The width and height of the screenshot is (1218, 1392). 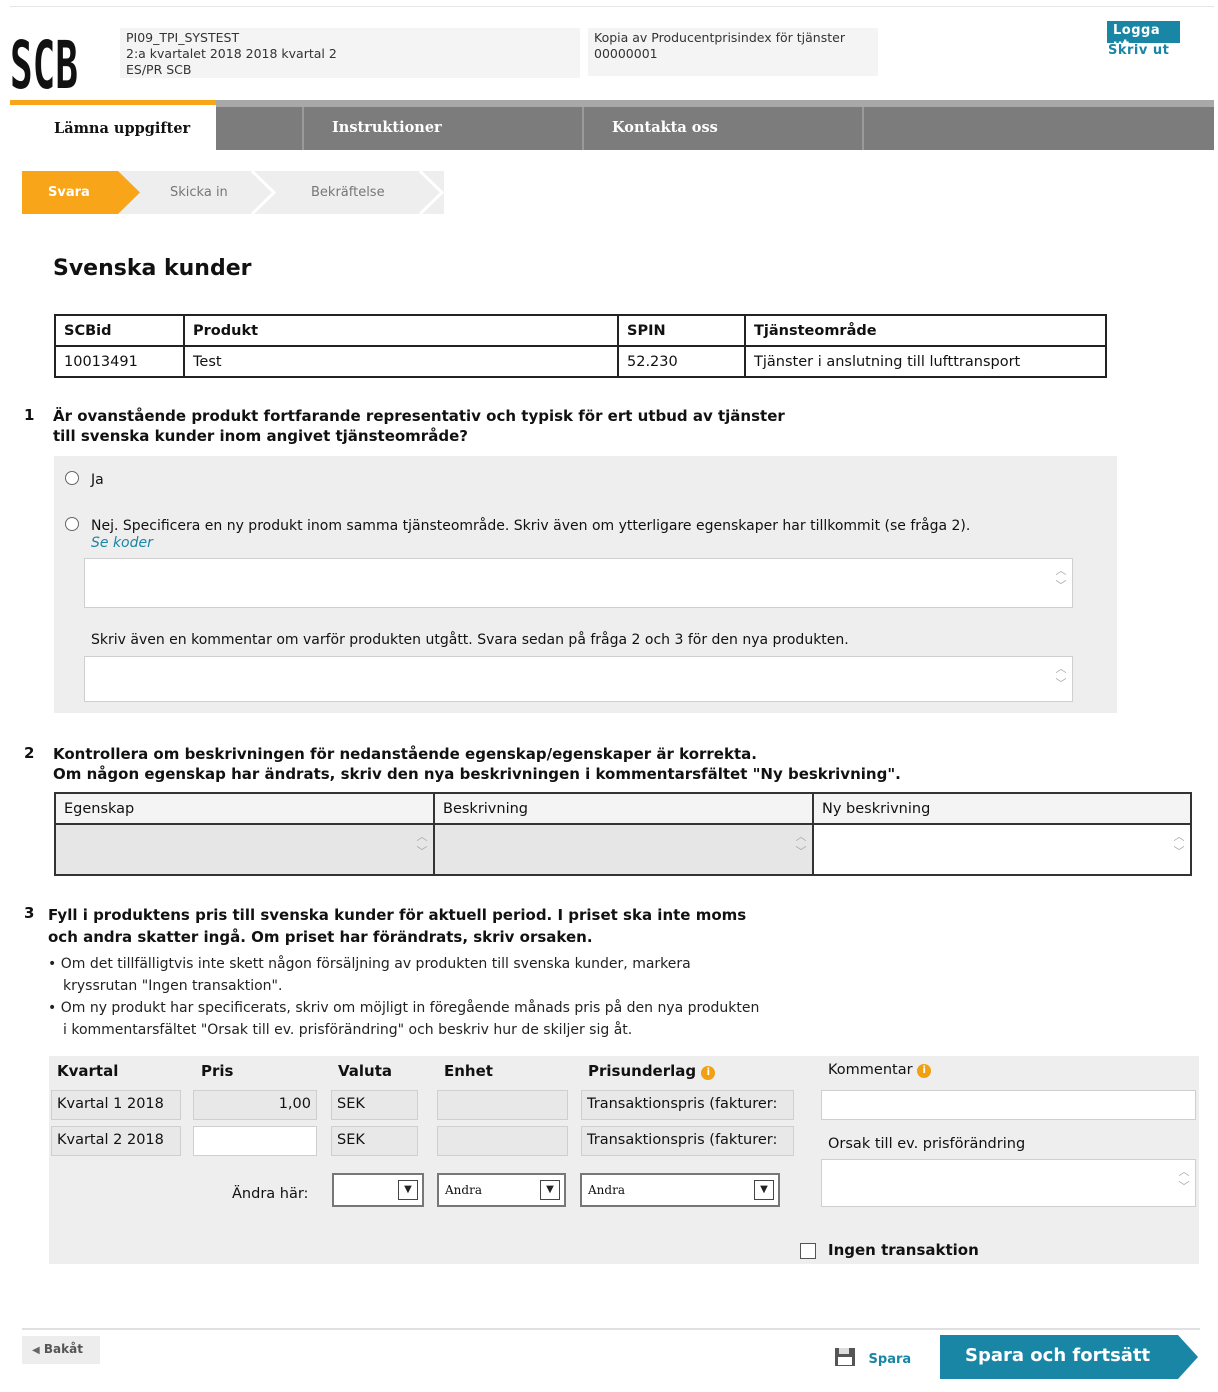 What do you see at coordinates (1002, 849) in the screenshot?
I see `ny-beskrivning-field: ︿ ﹀` at bounding box center [1002, 849].